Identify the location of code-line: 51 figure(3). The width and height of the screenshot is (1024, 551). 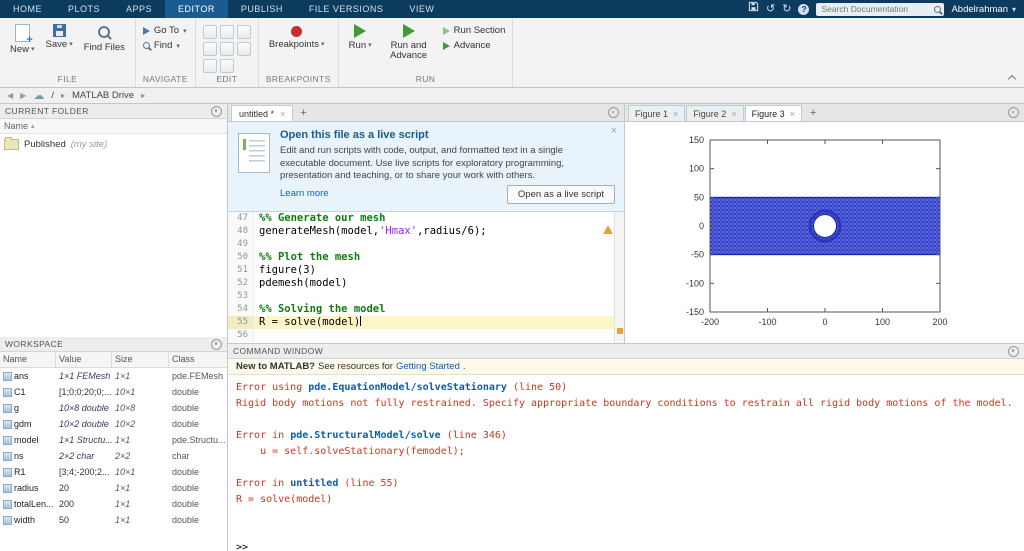
(426, 270).